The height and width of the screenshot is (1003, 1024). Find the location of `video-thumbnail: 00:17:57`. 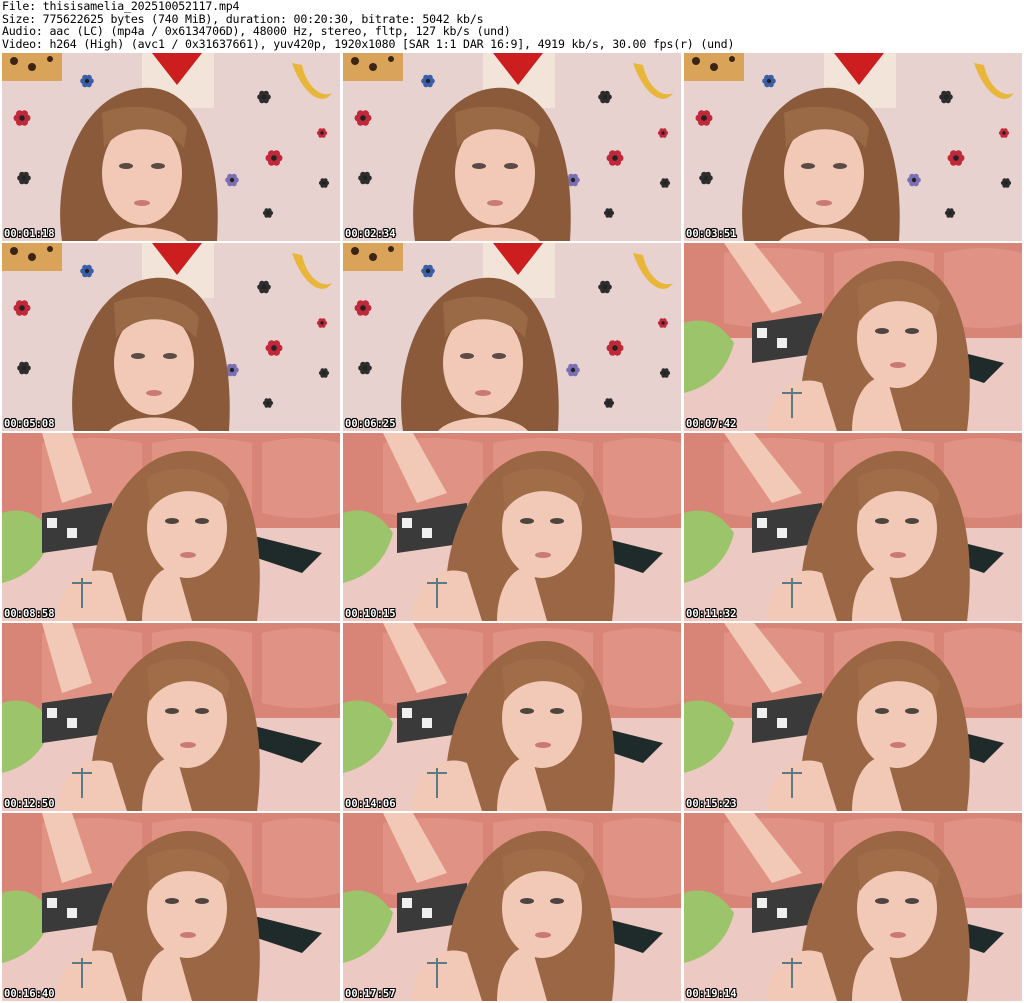

video-thumbnail: 00:17:57 is located at coordinates (512, 907).